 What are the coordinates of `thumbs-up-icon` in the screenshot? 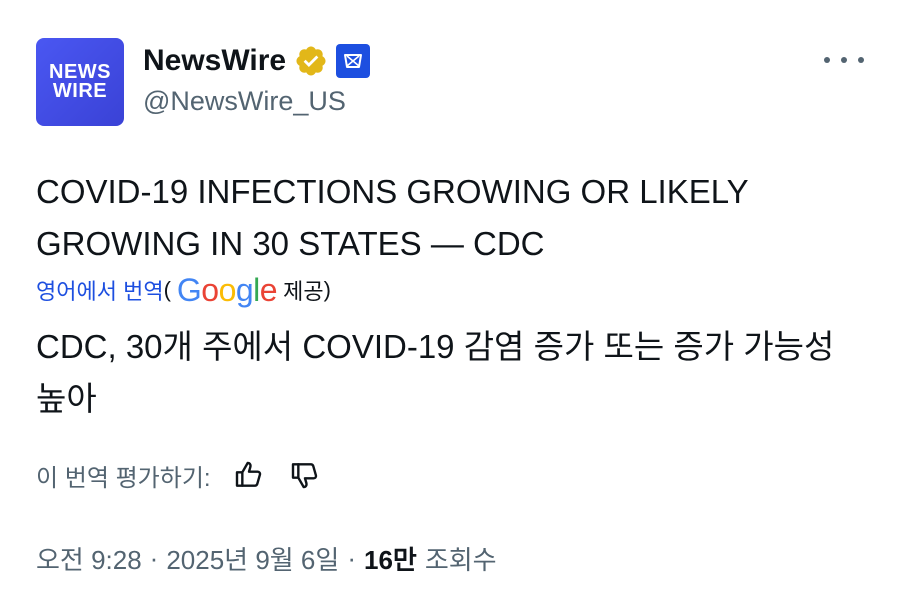 It's located at (249, 475).